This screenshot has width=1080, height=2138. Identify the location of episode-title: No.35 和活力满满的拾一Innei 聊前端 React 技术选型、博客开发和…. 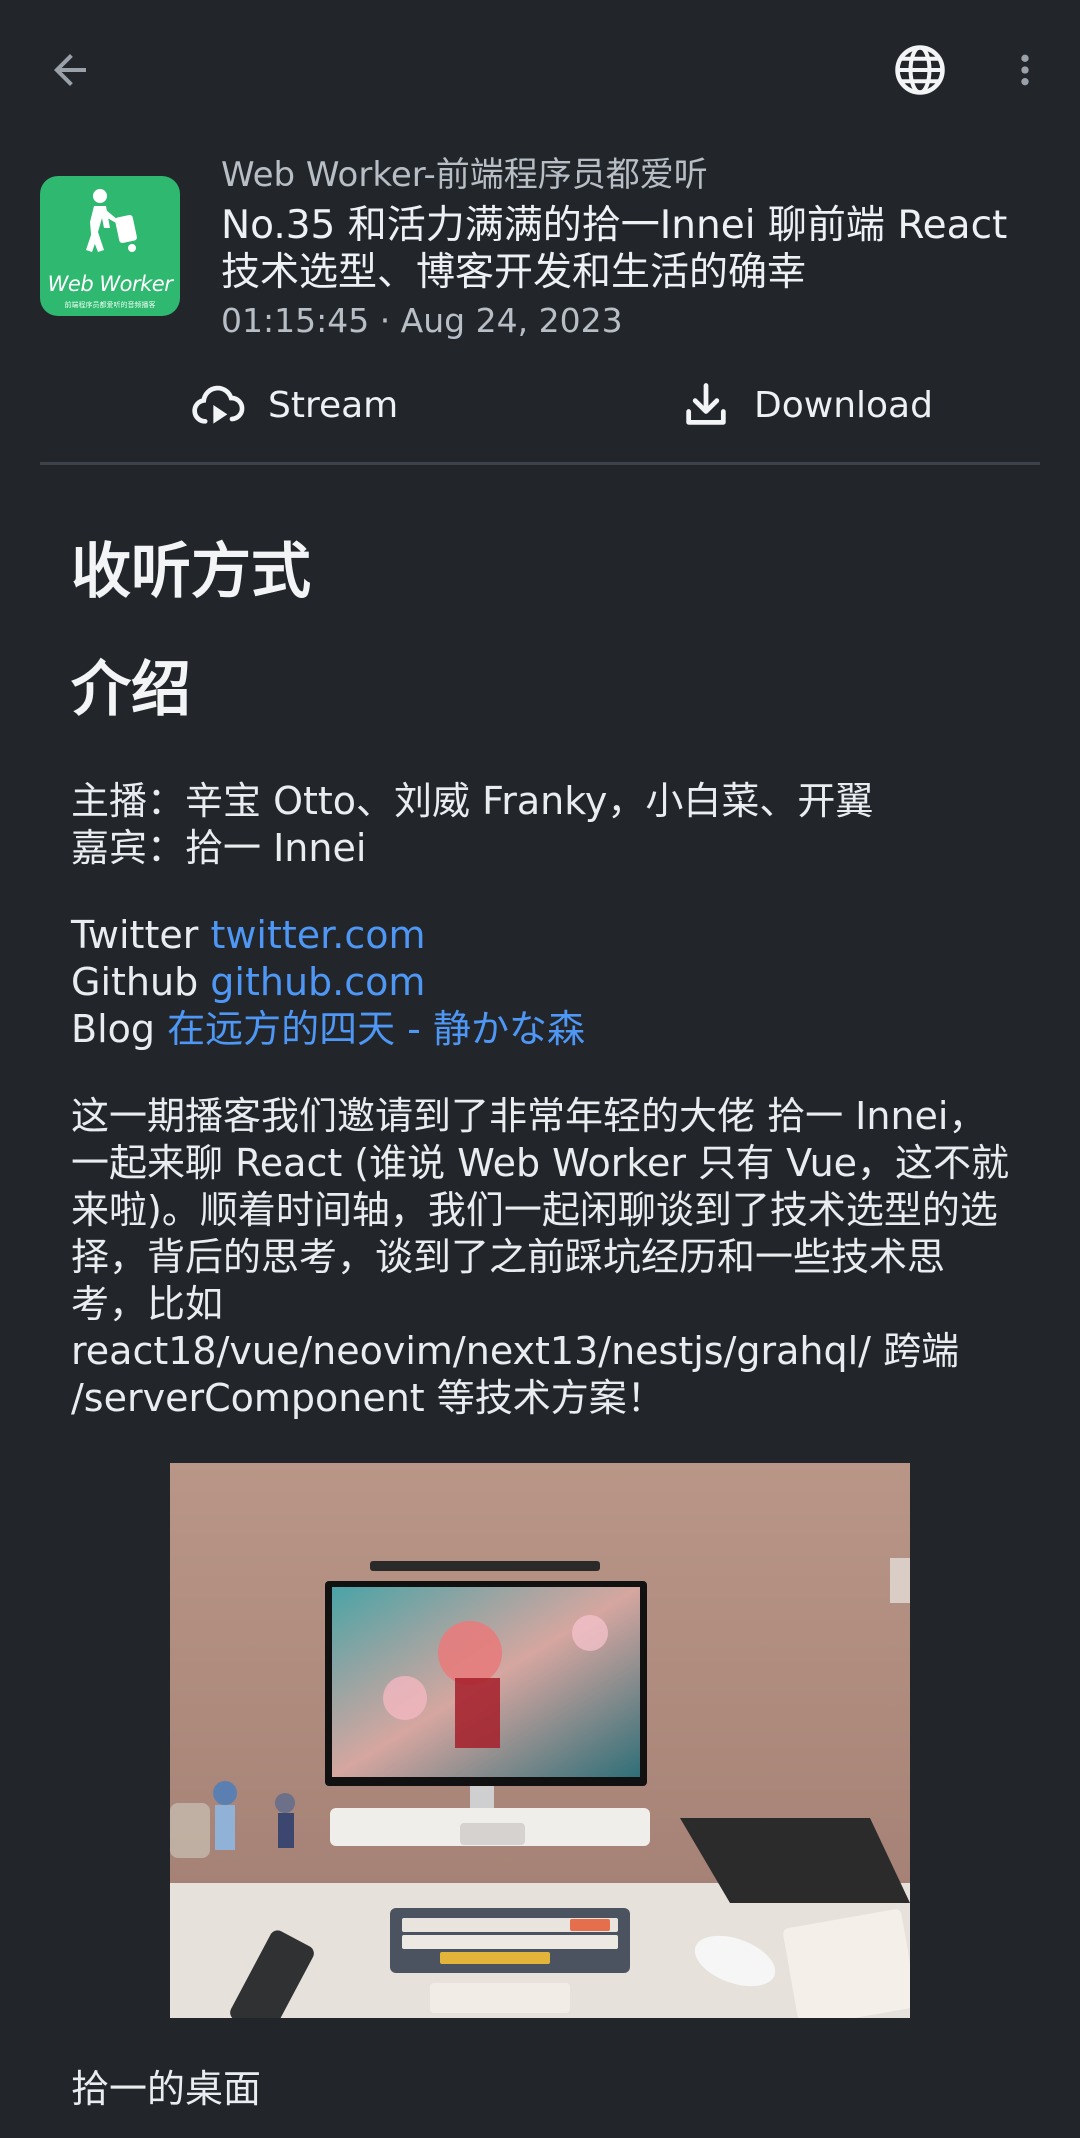
(614, 249).